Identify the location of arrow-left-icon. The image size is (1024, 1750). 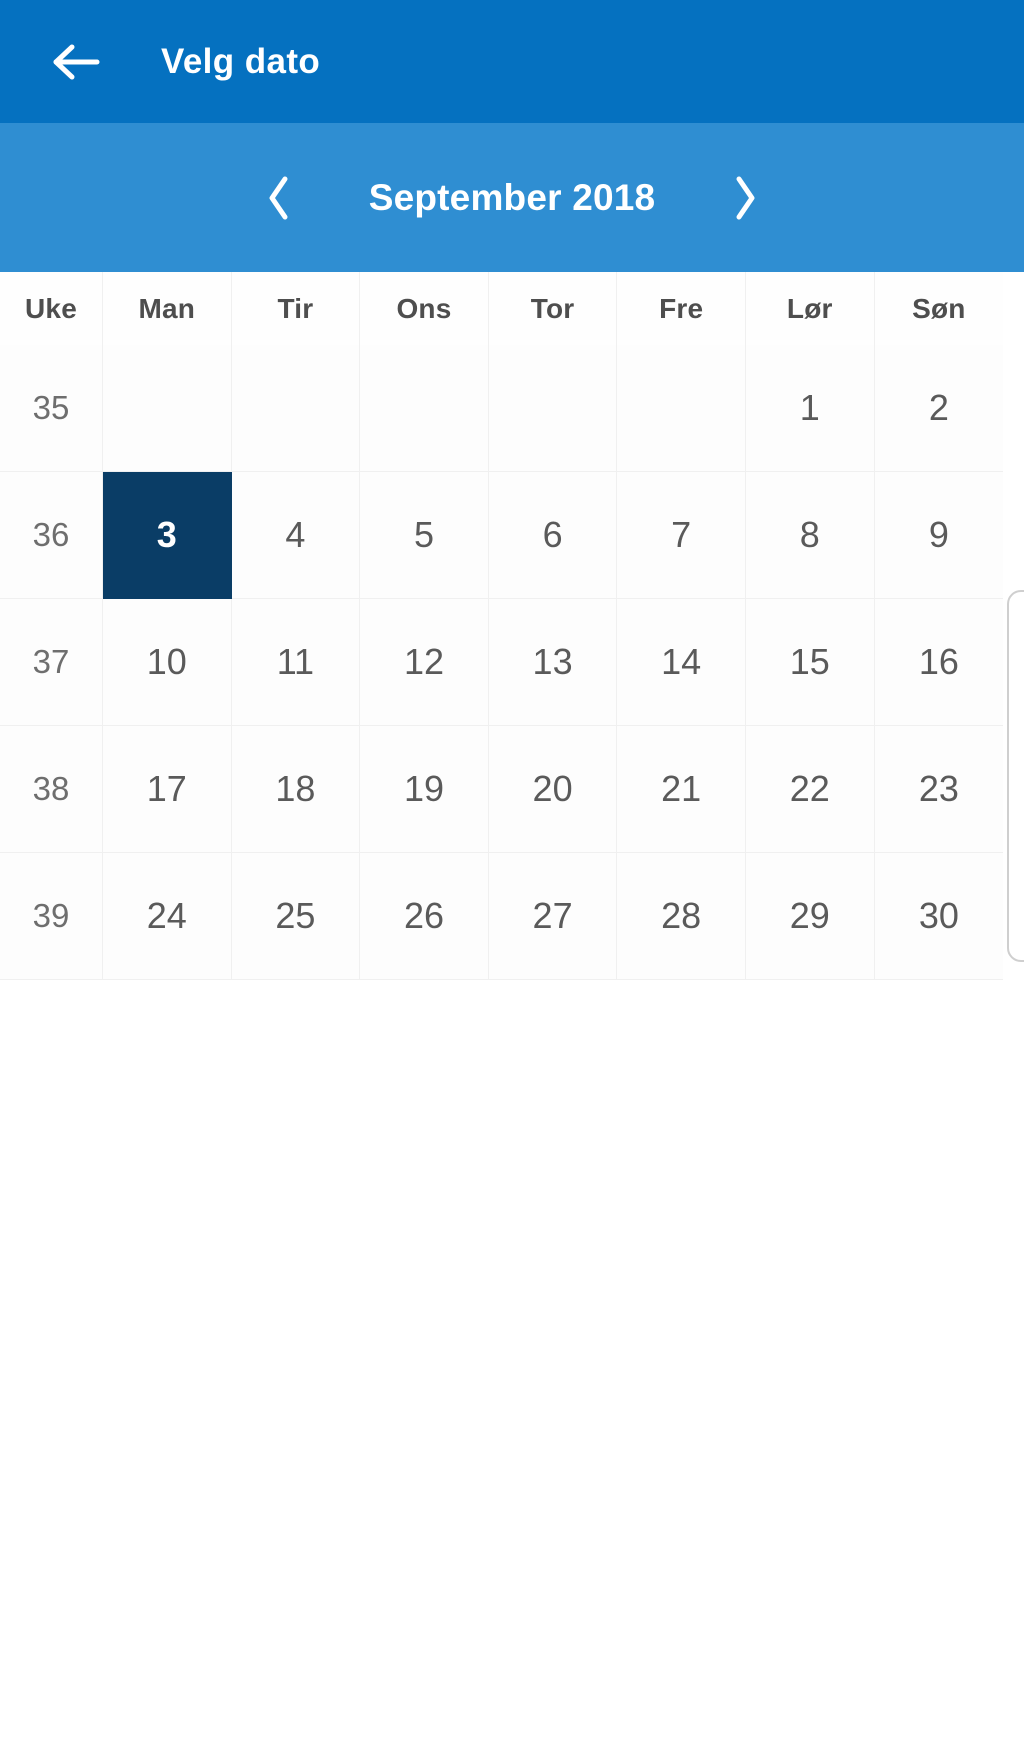
(76, 62).